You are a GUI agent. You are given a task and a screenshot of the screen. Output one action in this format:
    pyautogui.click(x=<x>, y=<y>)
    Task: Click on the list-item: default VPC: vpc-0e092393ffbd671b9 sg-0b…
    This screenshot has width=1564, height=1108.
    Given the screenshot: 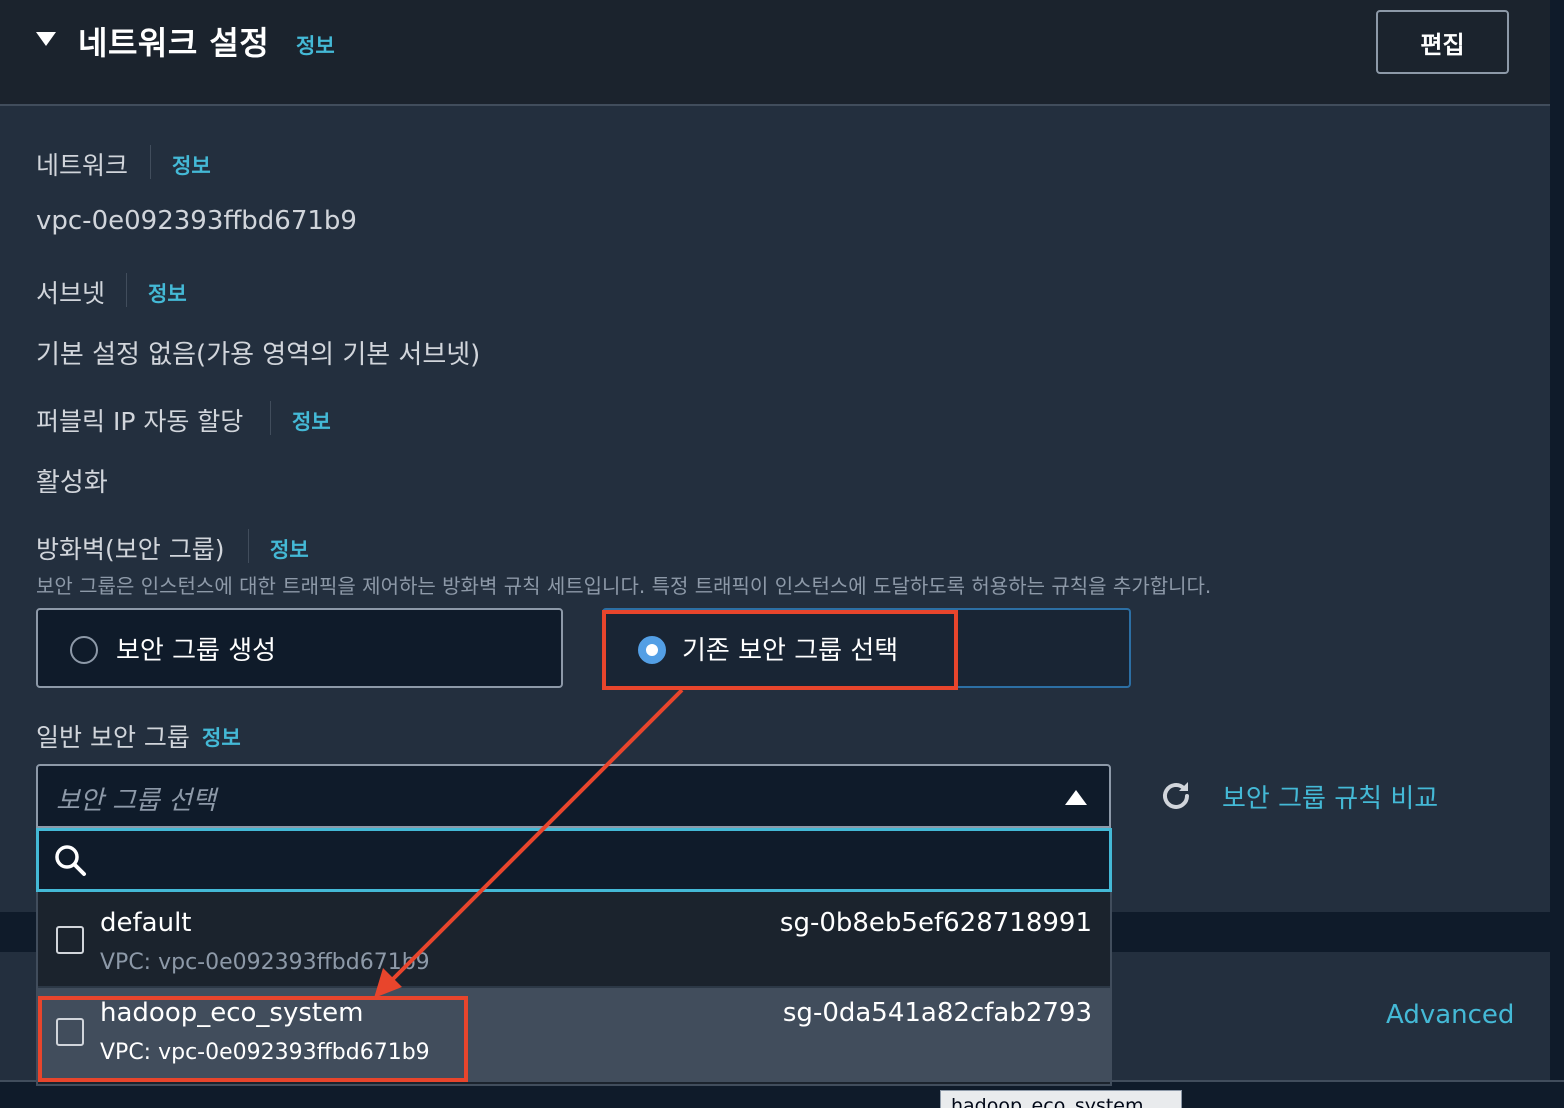 What is the action you would take?
    pyautogui.click(x=574, y=939)
    